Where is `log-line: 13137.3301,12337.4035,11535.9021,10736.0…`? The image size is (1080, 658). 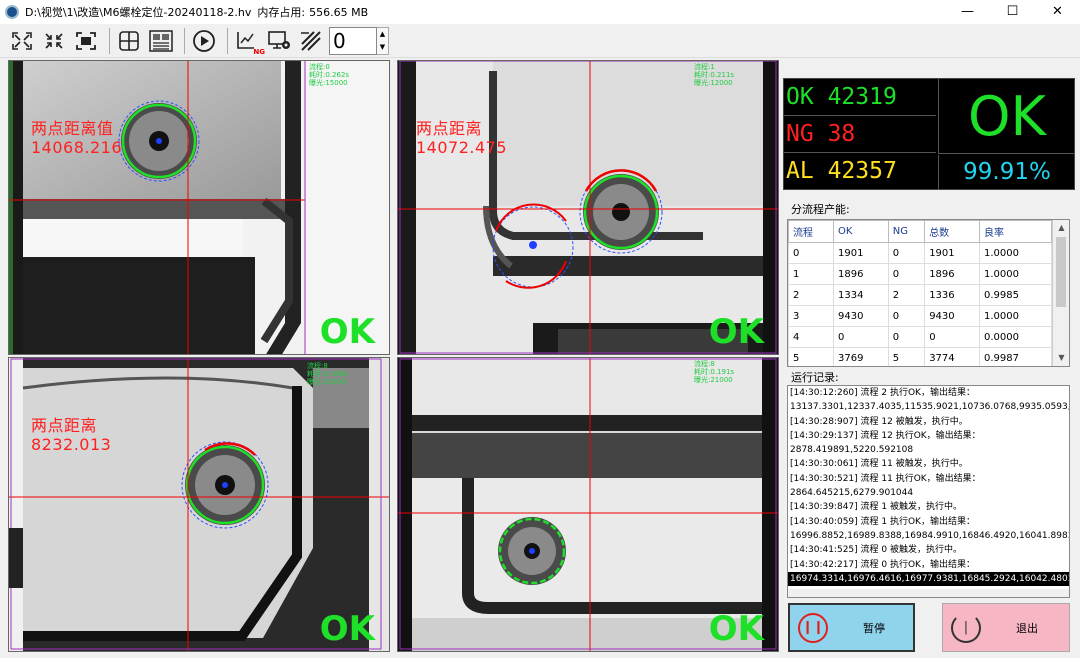 log-line: 13137.3301,12337.4035,11535.9021,10736.0… is located at coordinates (930, 407).